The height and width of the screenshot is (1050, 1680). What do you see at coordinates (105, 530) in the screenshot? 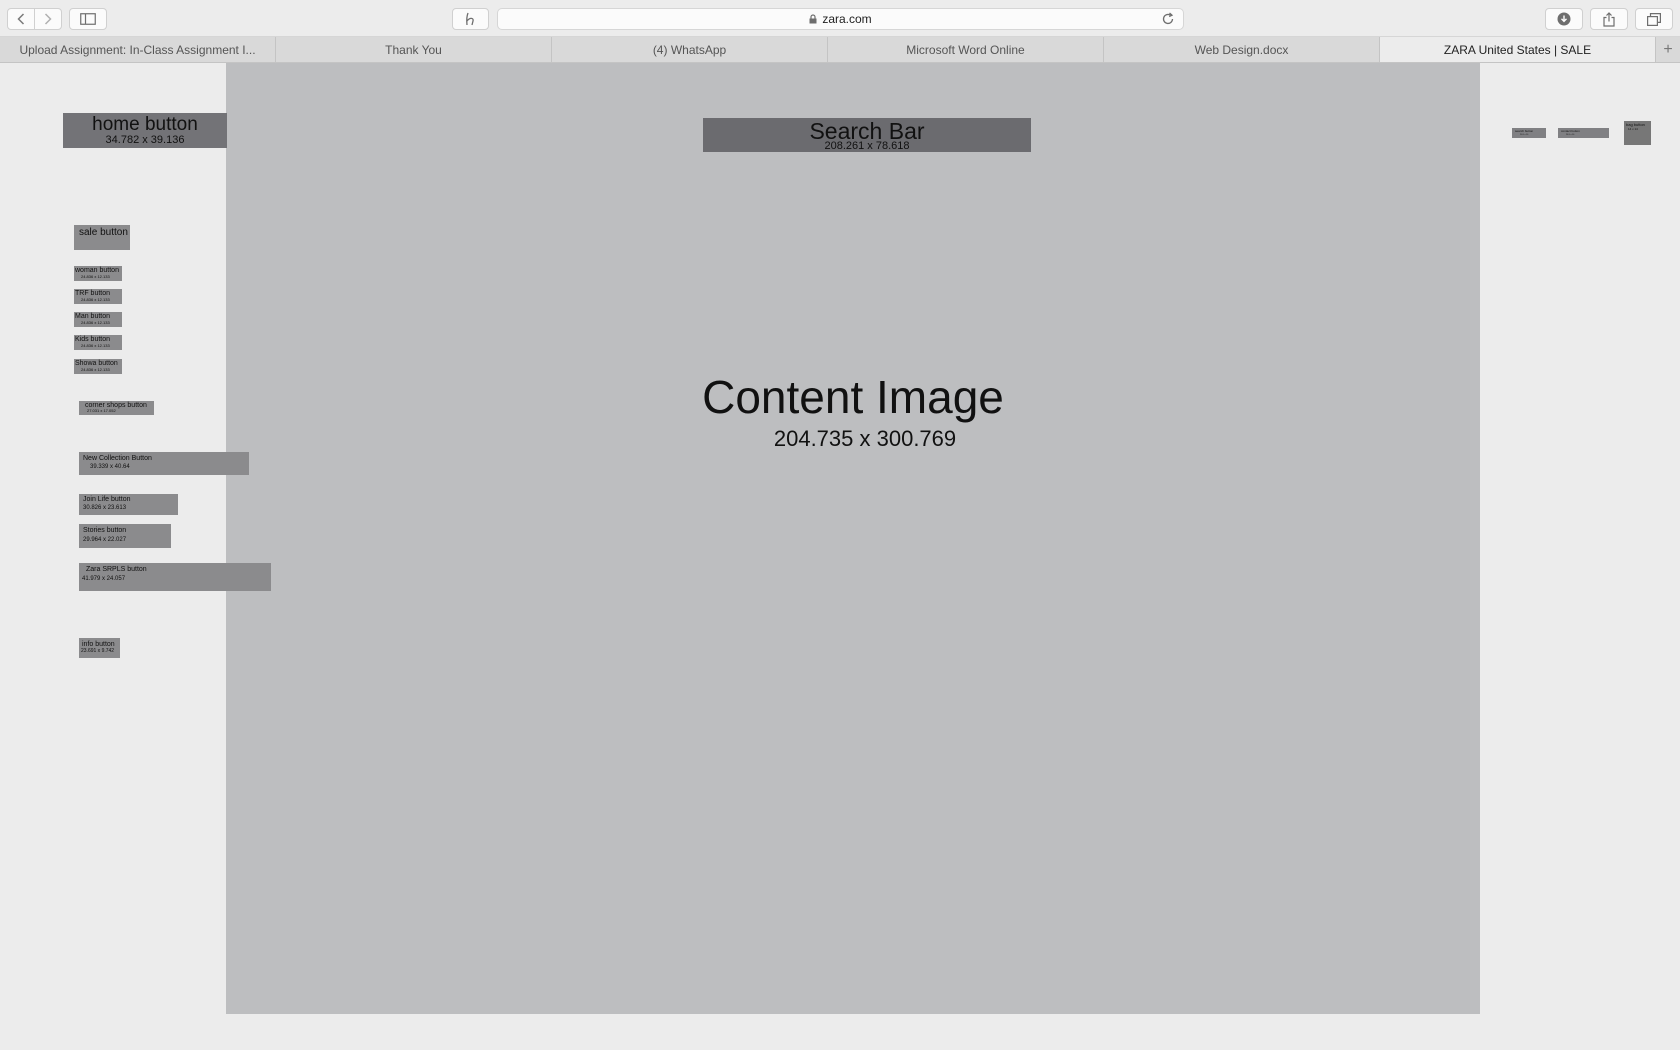
I see `stories-label: Stories button` at bounding box center [105, 530].